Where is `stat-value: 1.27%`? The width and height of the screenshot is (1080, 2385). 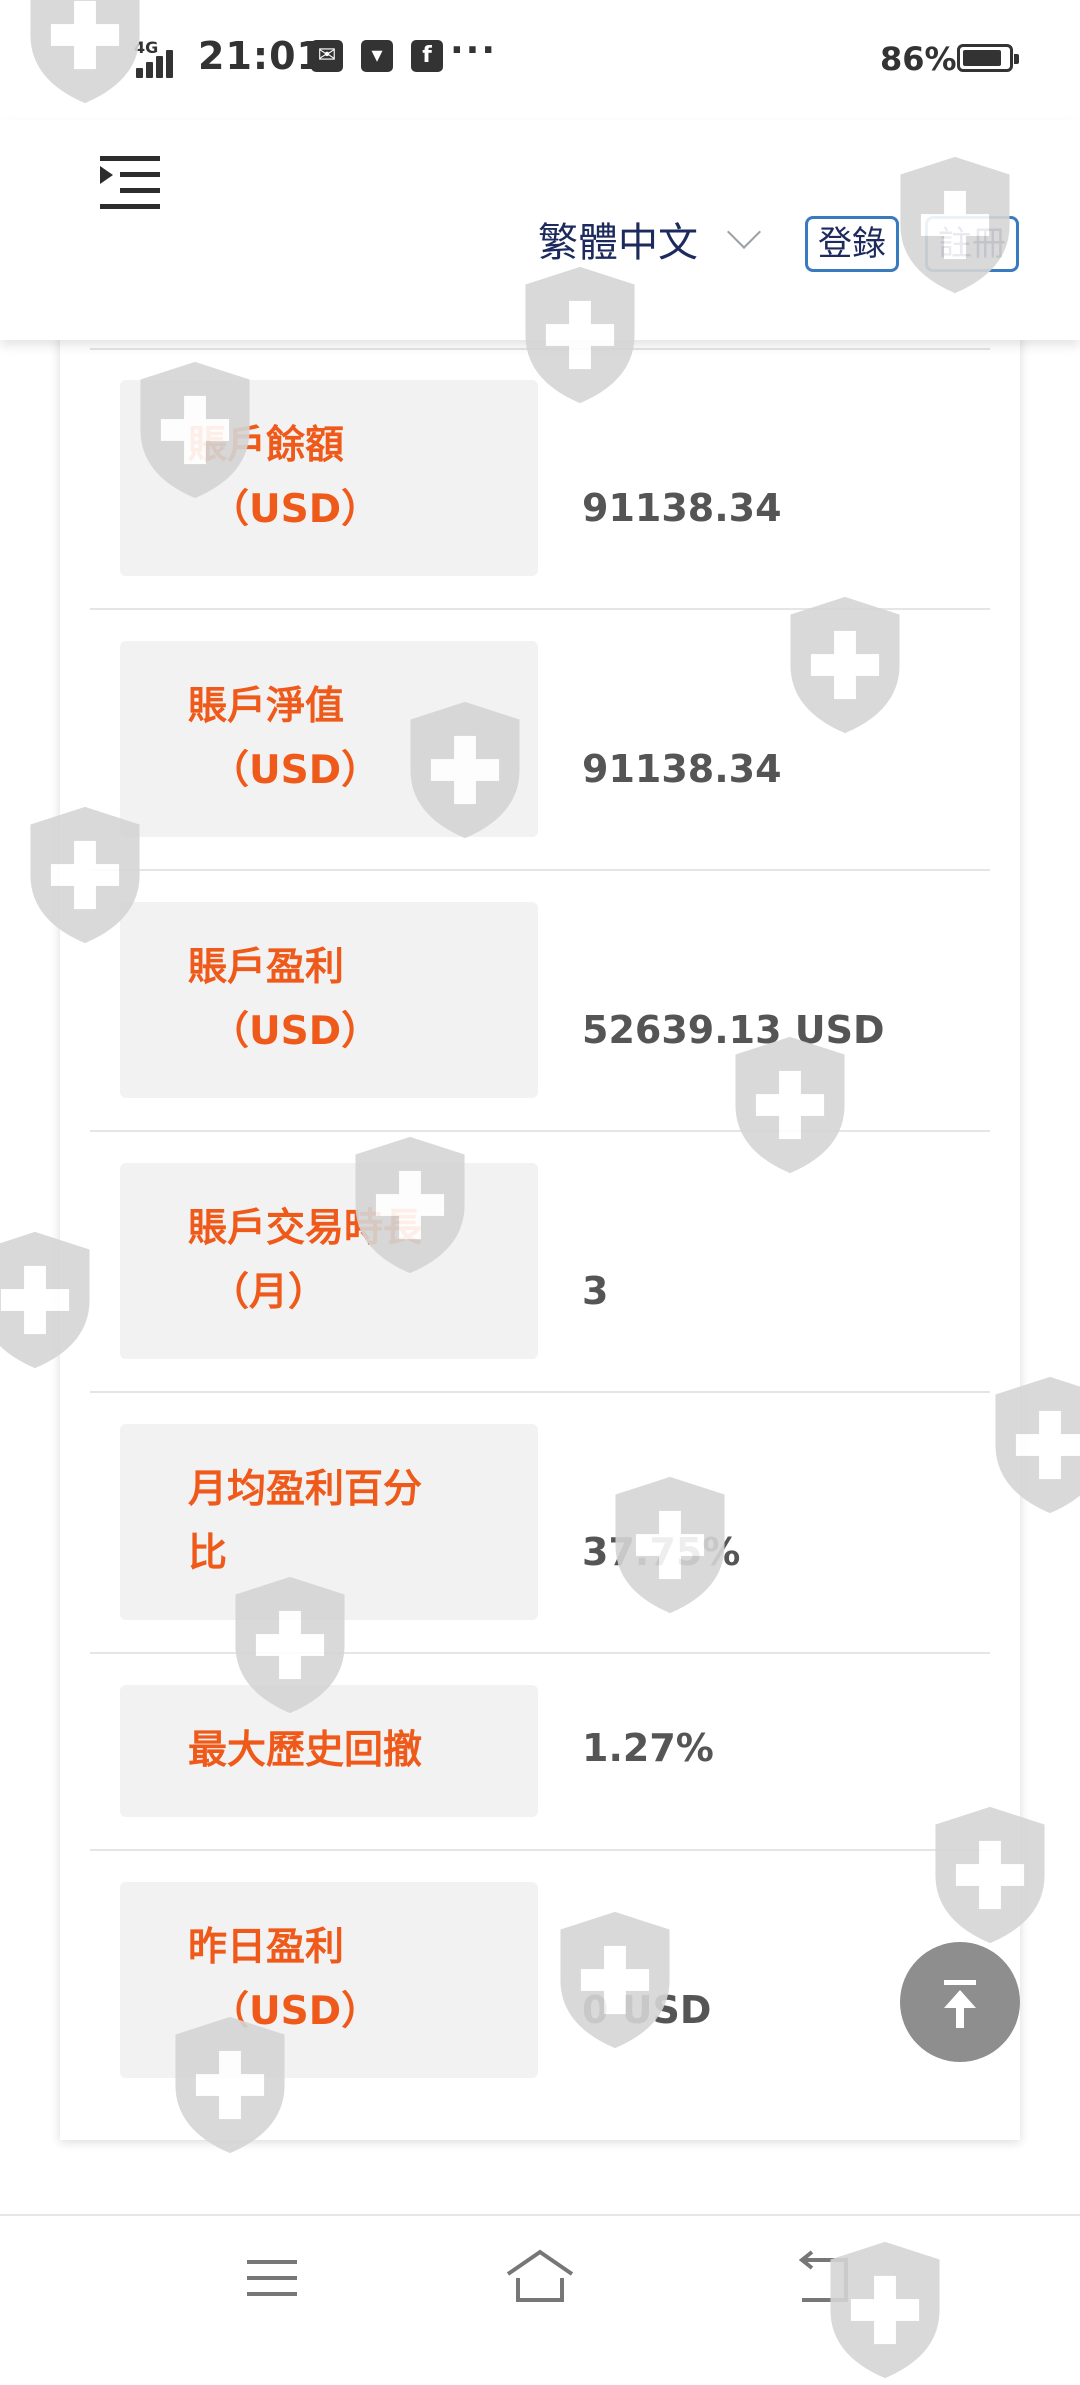 stat-value: 1.27% is located at coordinates (648, 1748).